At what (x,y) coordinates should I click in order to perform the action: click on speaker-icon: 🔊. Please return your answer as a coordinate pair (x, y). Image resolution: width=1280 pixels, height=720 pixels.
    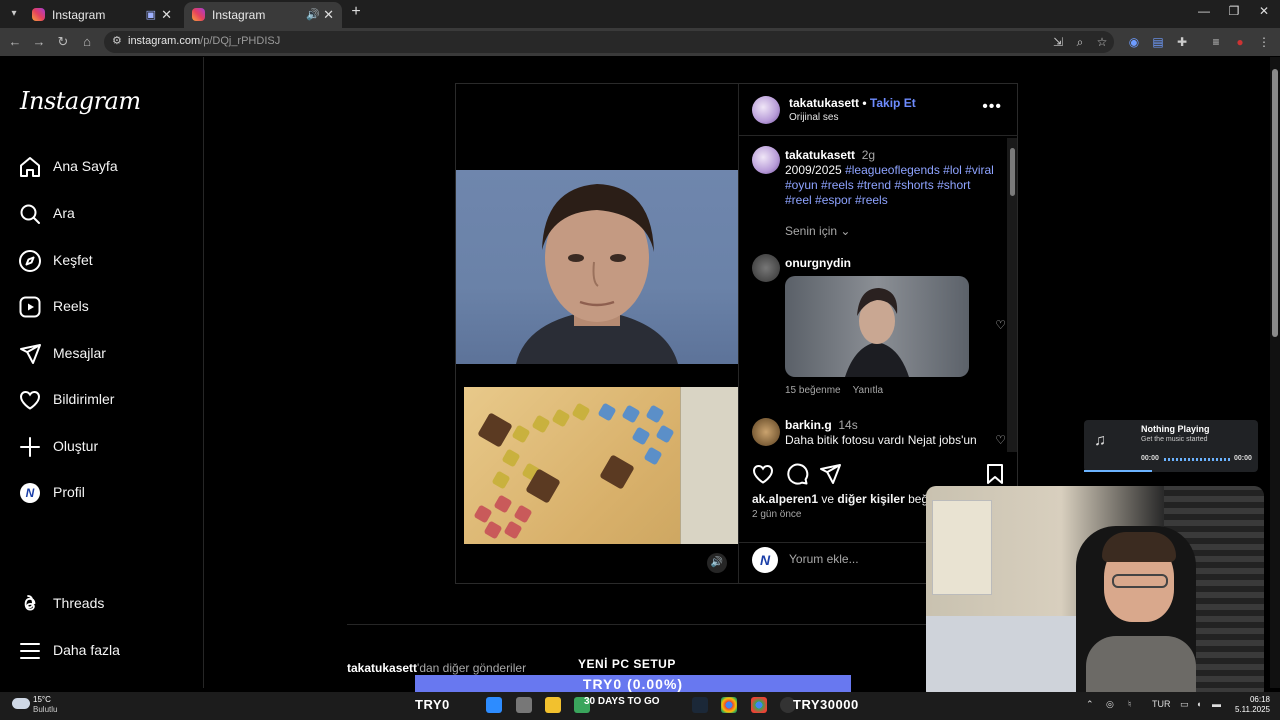
    Looking at the image, I should click on (313, 15).